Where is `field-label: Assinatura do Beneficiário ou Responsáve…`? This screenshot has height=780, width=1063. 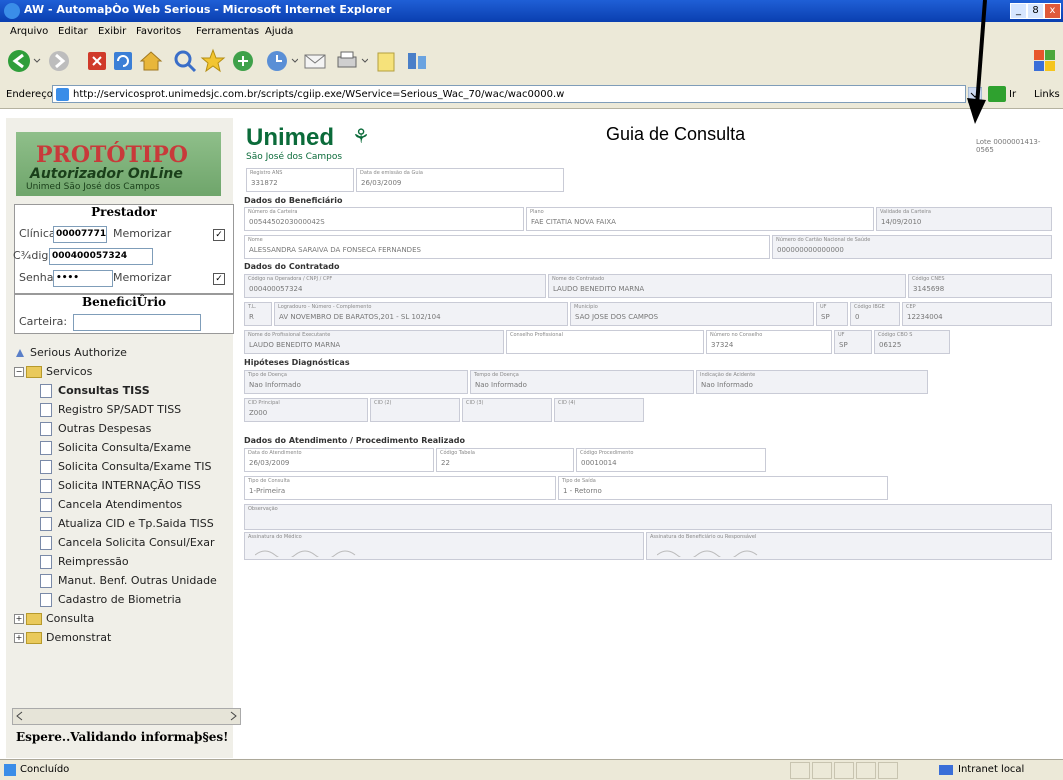 field-label: Assinatura do Beneficiário ou Responsáve… is located at coordinates (703, 537).